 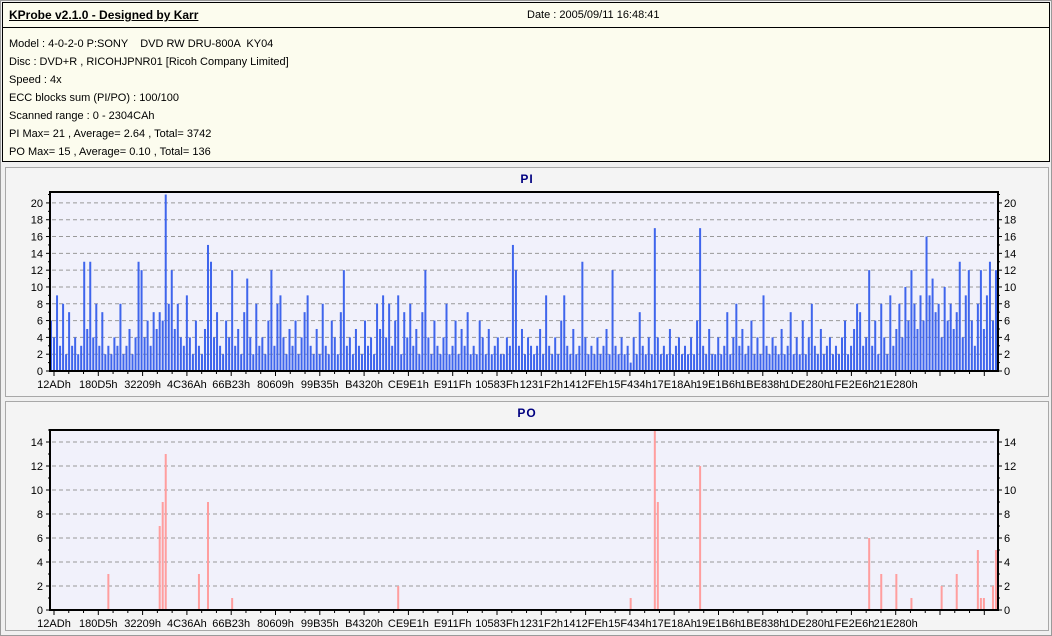 I want to click on x-tick-label: 12ADh, so click(x=54, y=624).